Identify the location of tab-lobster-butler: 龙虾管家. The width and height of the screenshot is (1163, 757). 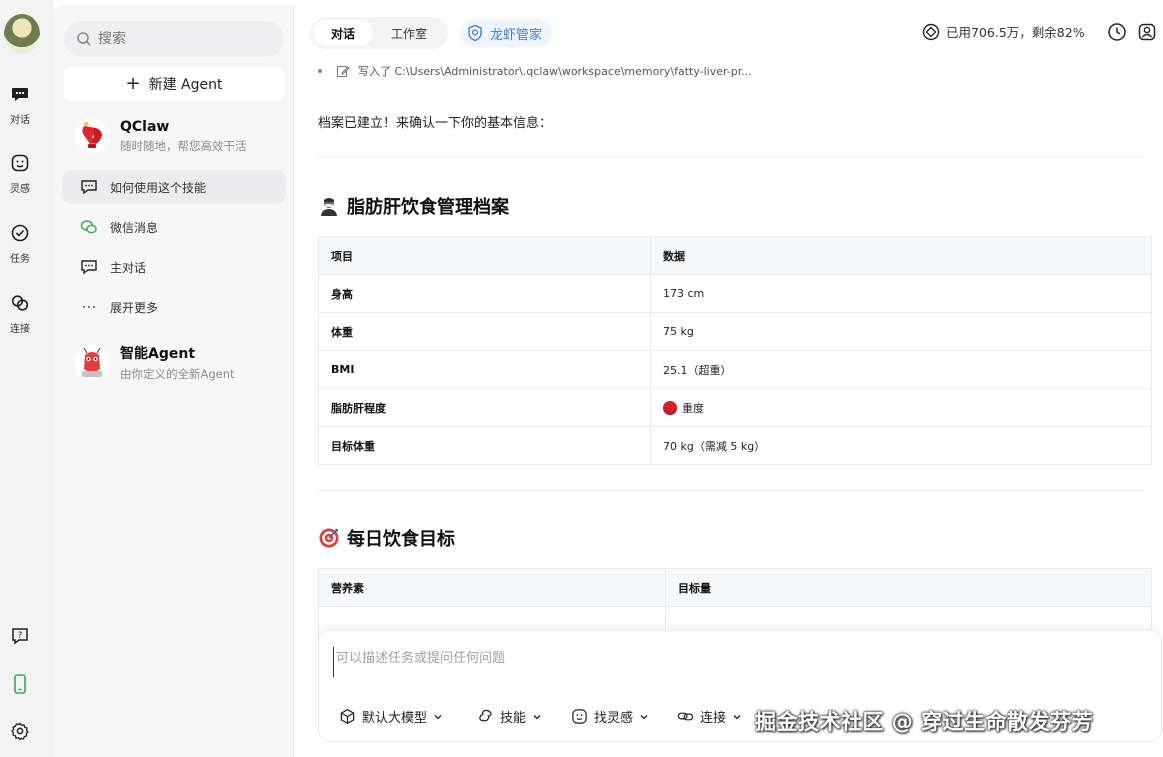
(506, 33).